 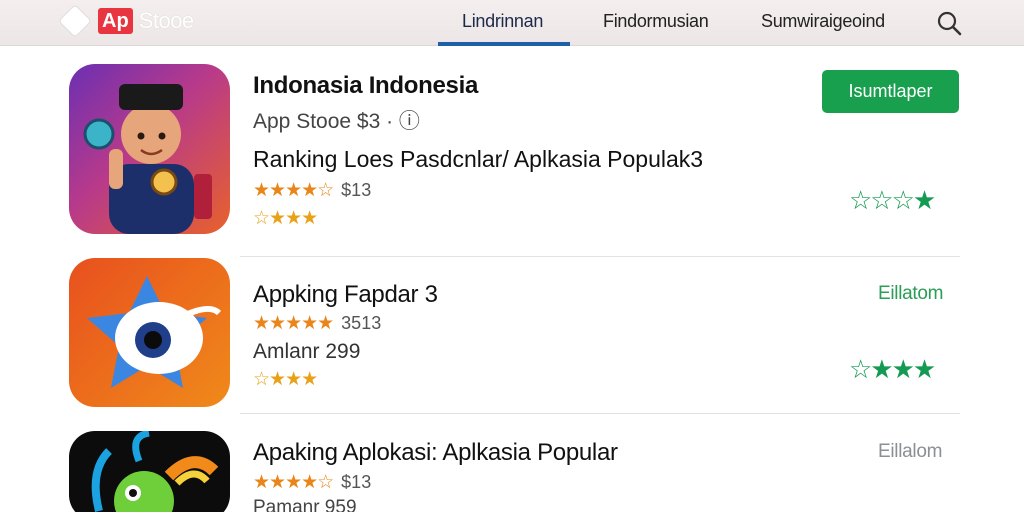 What do you see at coordinates (892, 200) in the screenshot?
I see `user-rating-stars: ☆☆☆★` at bounding box center [892, 200].